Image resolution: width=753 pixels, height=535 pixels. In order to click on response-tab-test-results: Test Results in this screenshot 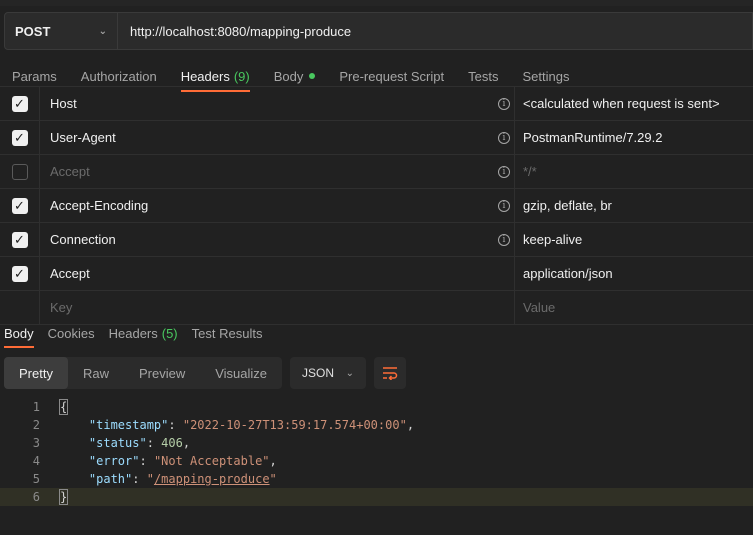, I will do `click(227, 333)`.